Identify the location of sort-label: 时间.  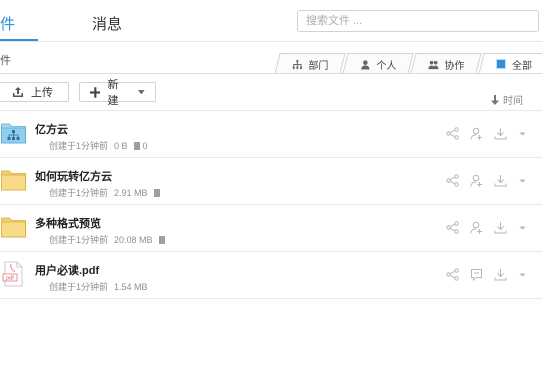
(513, 101).